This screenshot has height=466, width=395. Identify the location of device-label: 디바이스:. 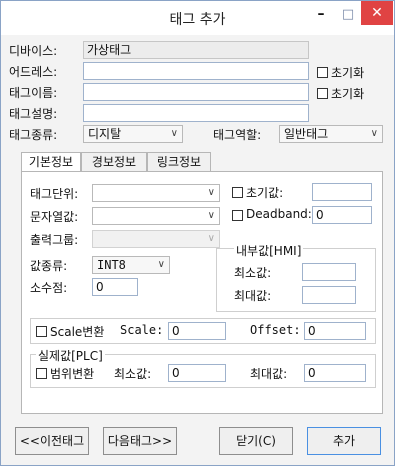
(33, 51).